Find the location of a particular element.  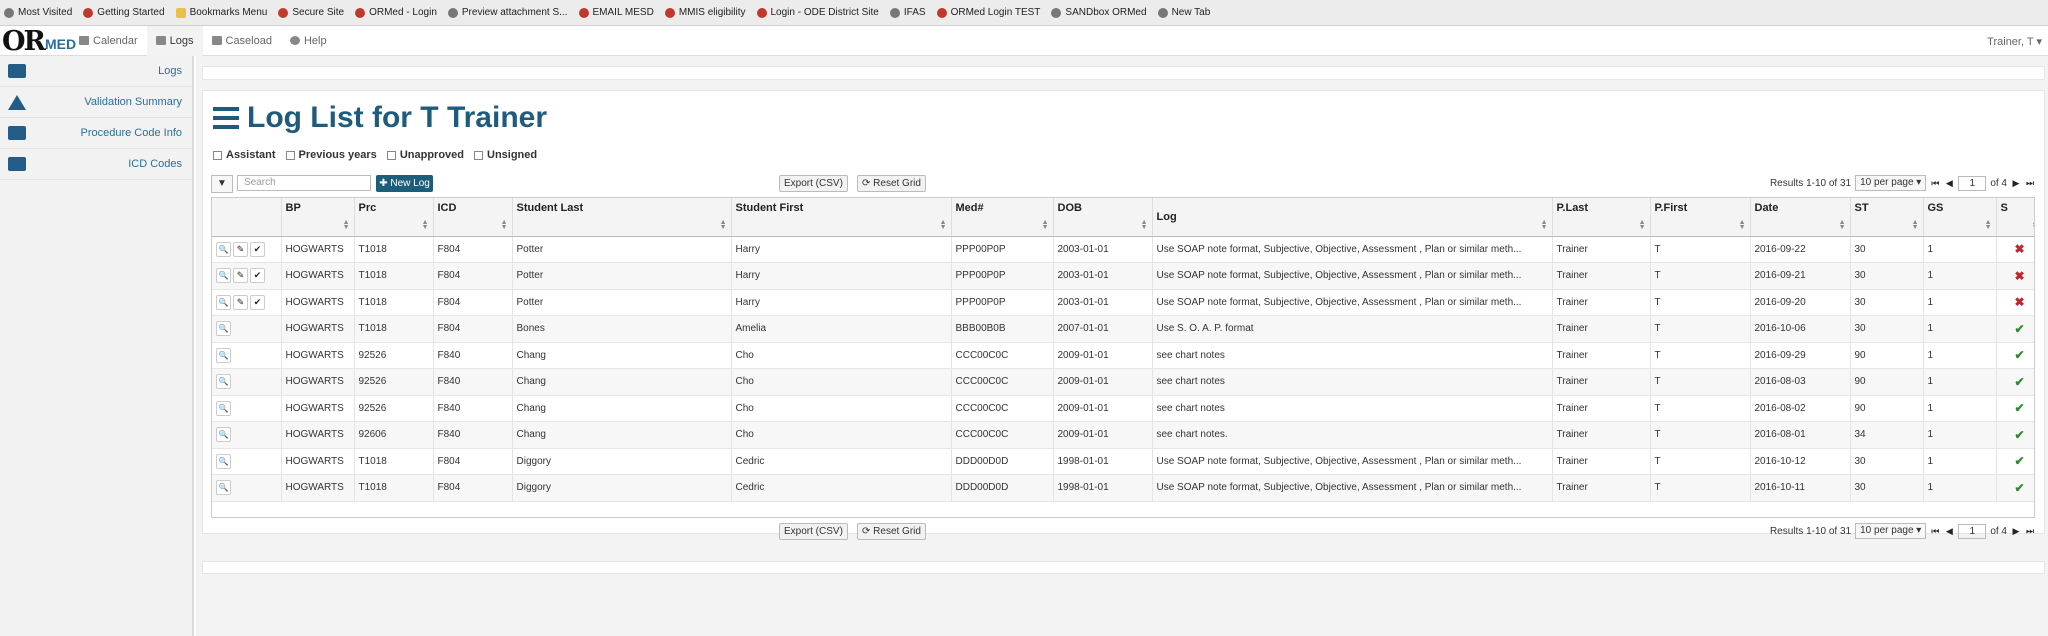

column-header: GS ▲ ▼ is located at coordinates (1960, 217).